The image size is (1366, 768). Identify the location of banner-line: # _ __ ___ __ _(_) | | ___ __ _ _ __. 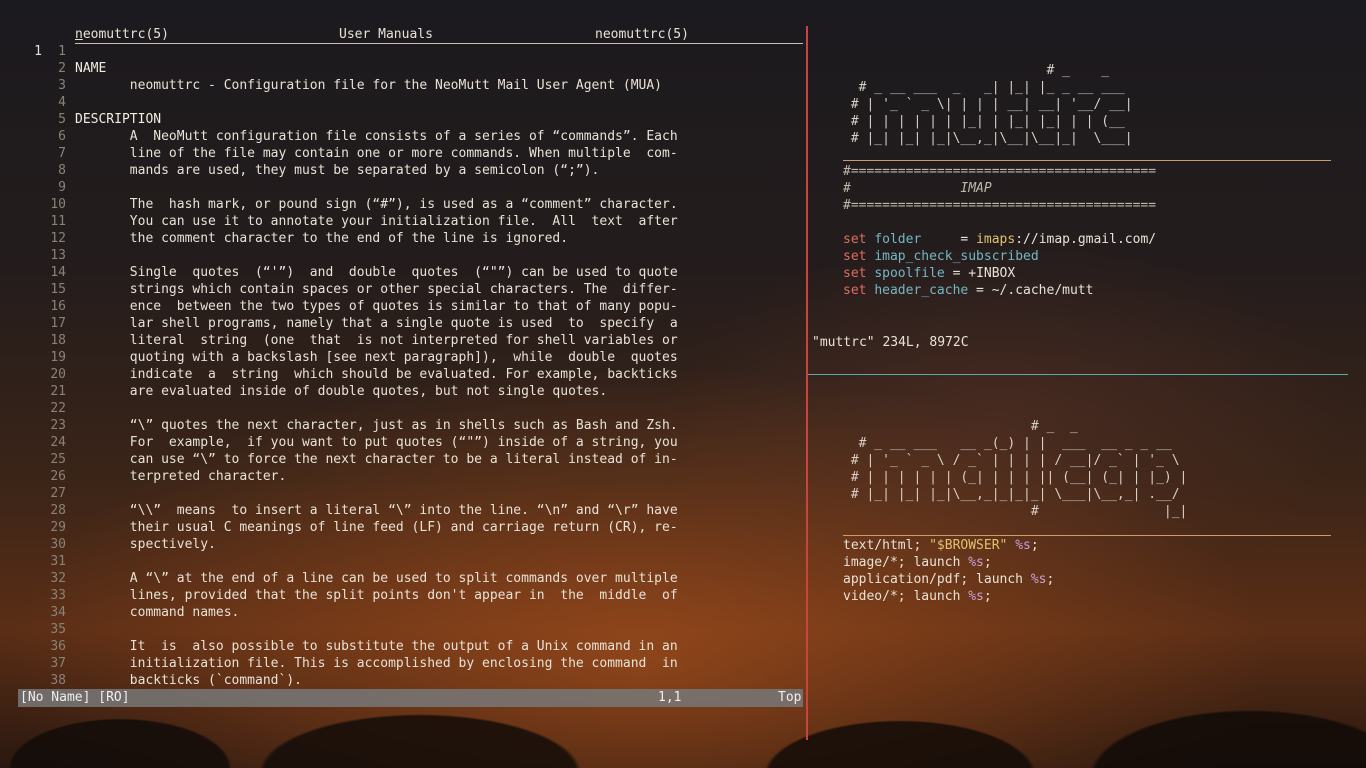
(1007, 443).